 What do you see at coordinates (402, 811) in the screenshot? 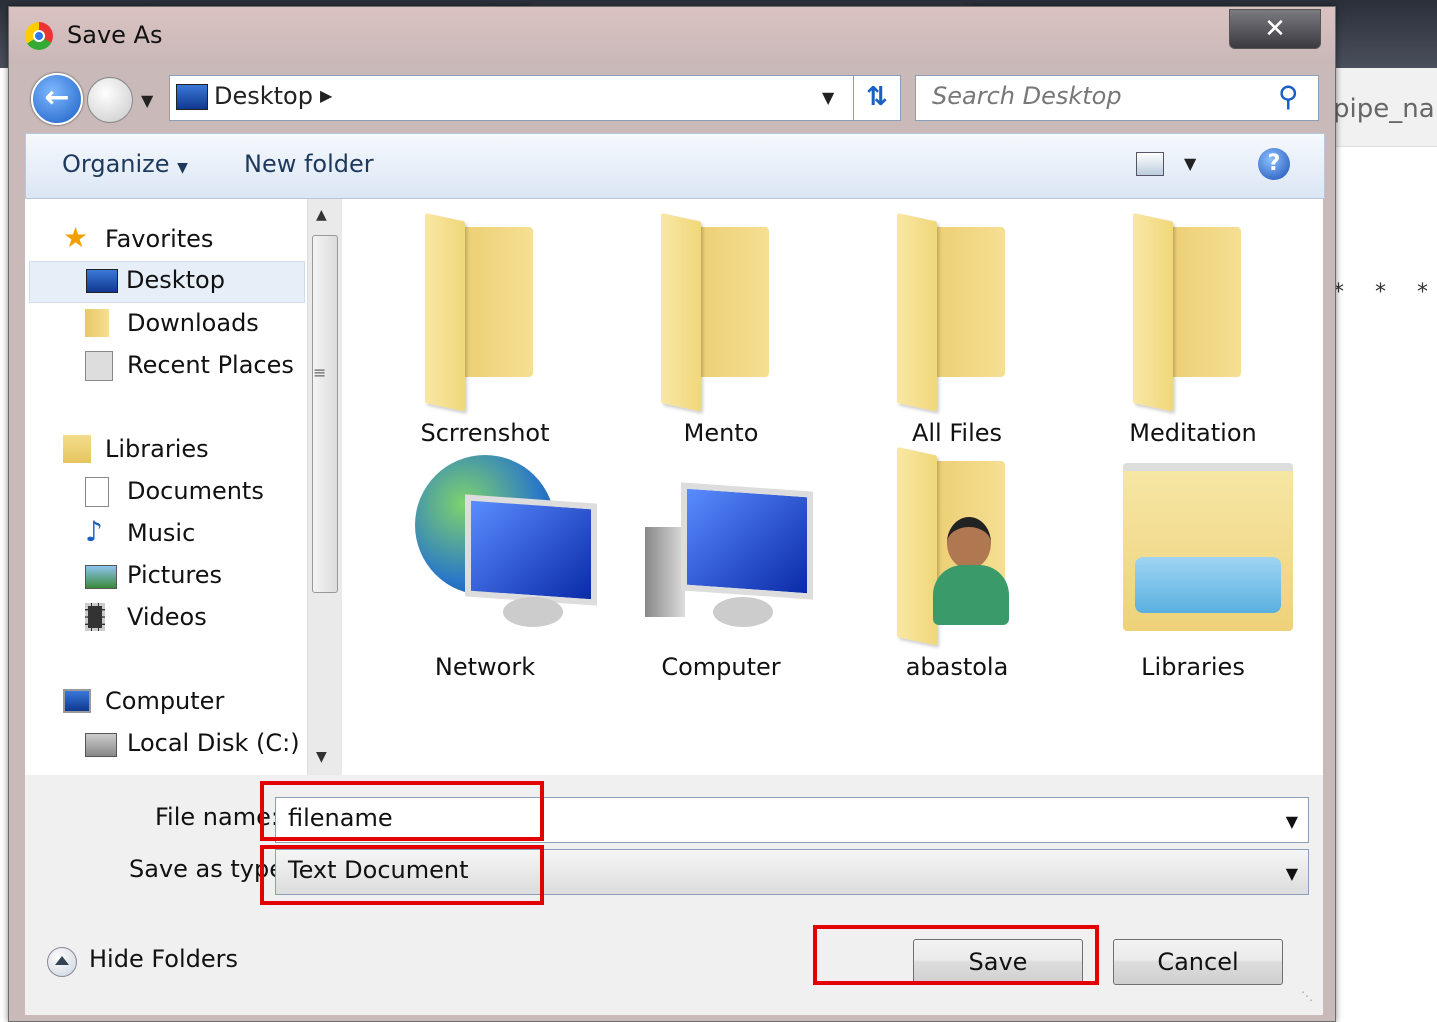
I see `highlight-file-name` at bounding box center [402, 811].